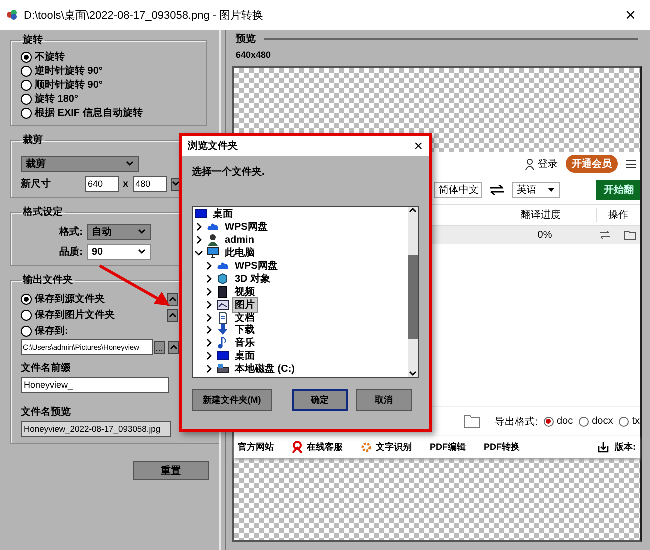 This screenshot has height=550, width=650. I want to click on group-label: 裁剪, so click(33, 140).